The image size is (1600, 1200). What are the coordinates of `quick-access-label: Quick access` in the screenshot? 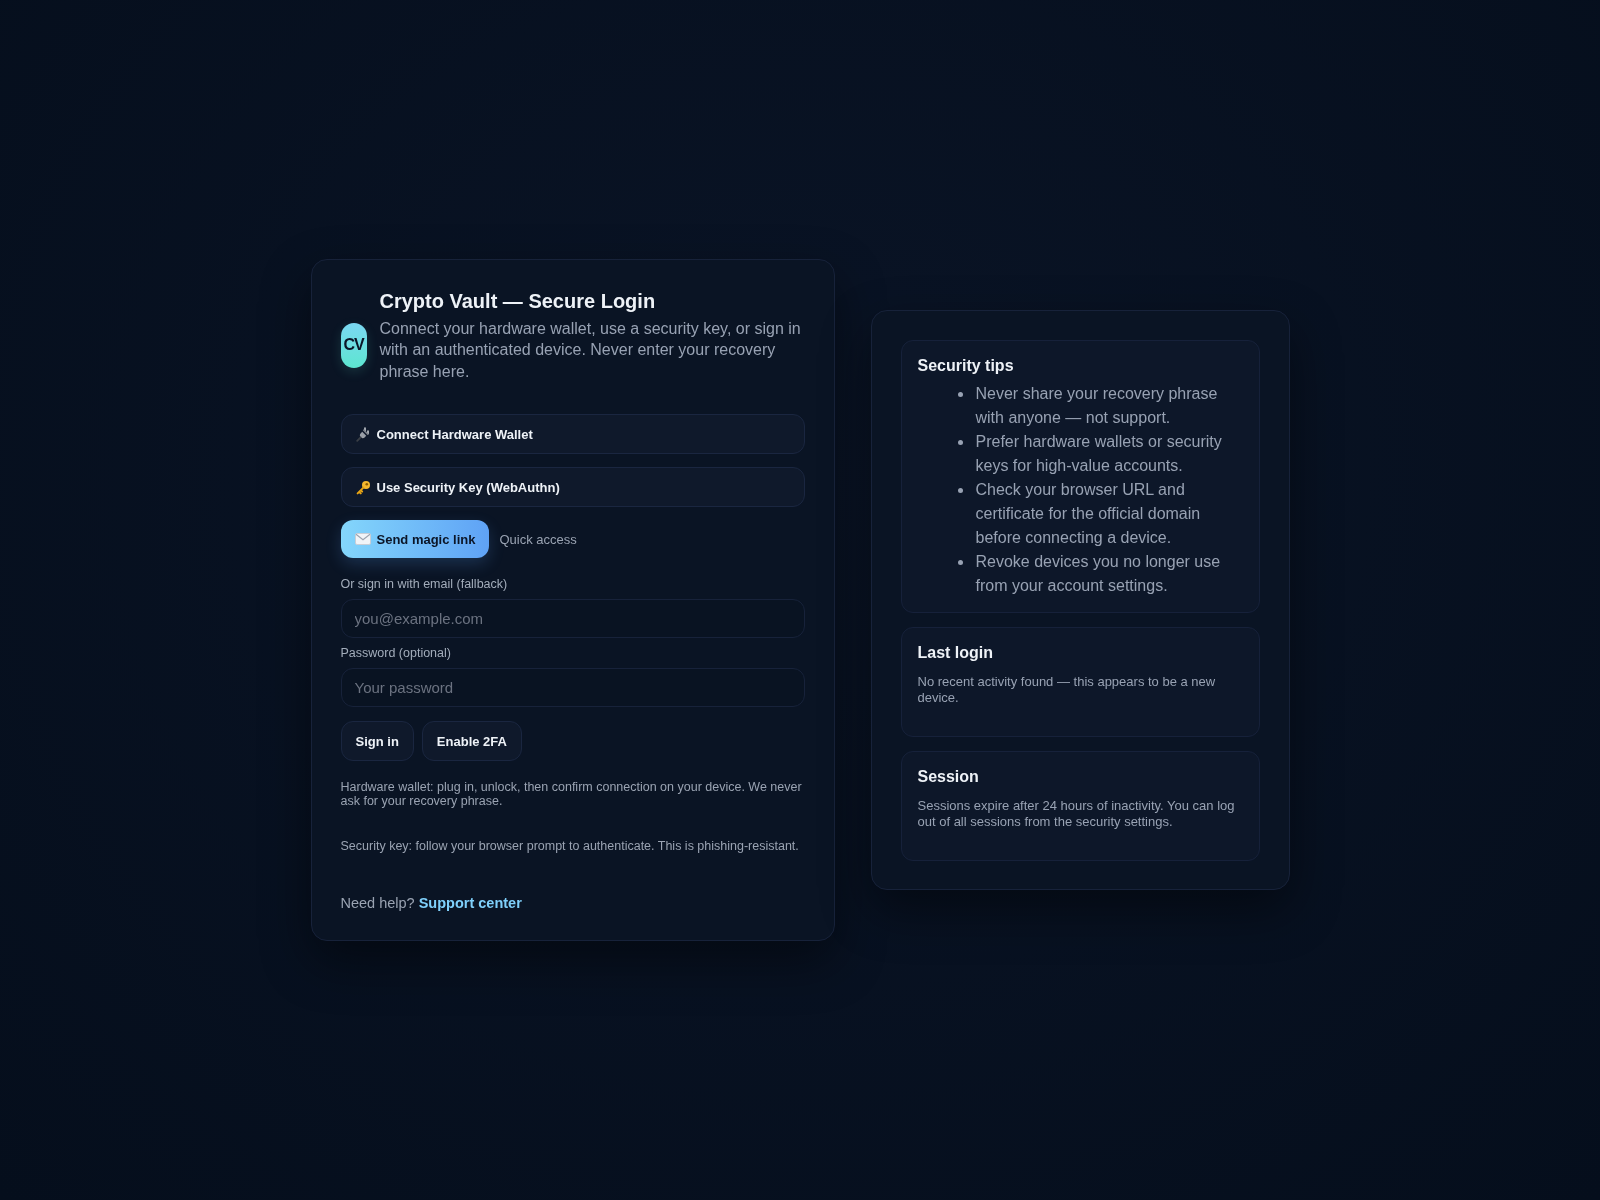 It's located at (538, 539).